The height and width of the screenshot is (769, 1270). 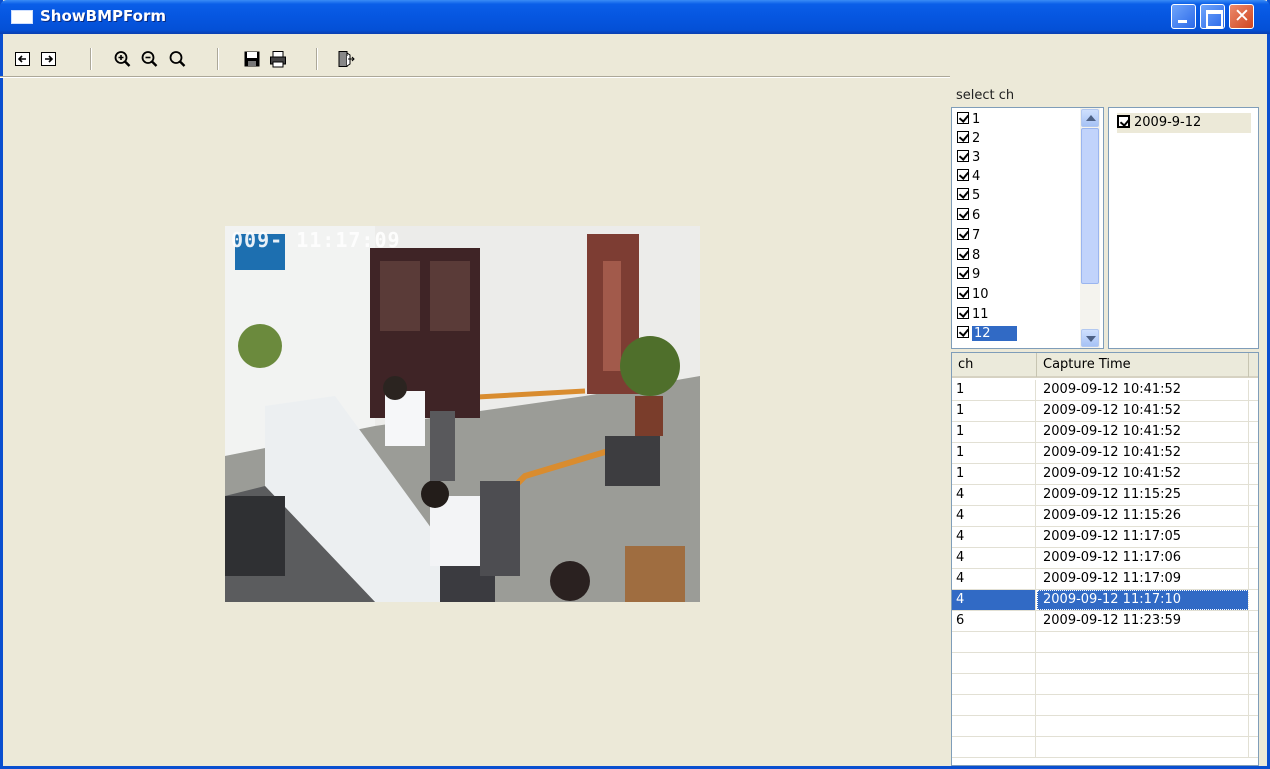 I want to click on cell-capture-time: 2009-09-12 11:17:06, so click(x=1143, y=558).